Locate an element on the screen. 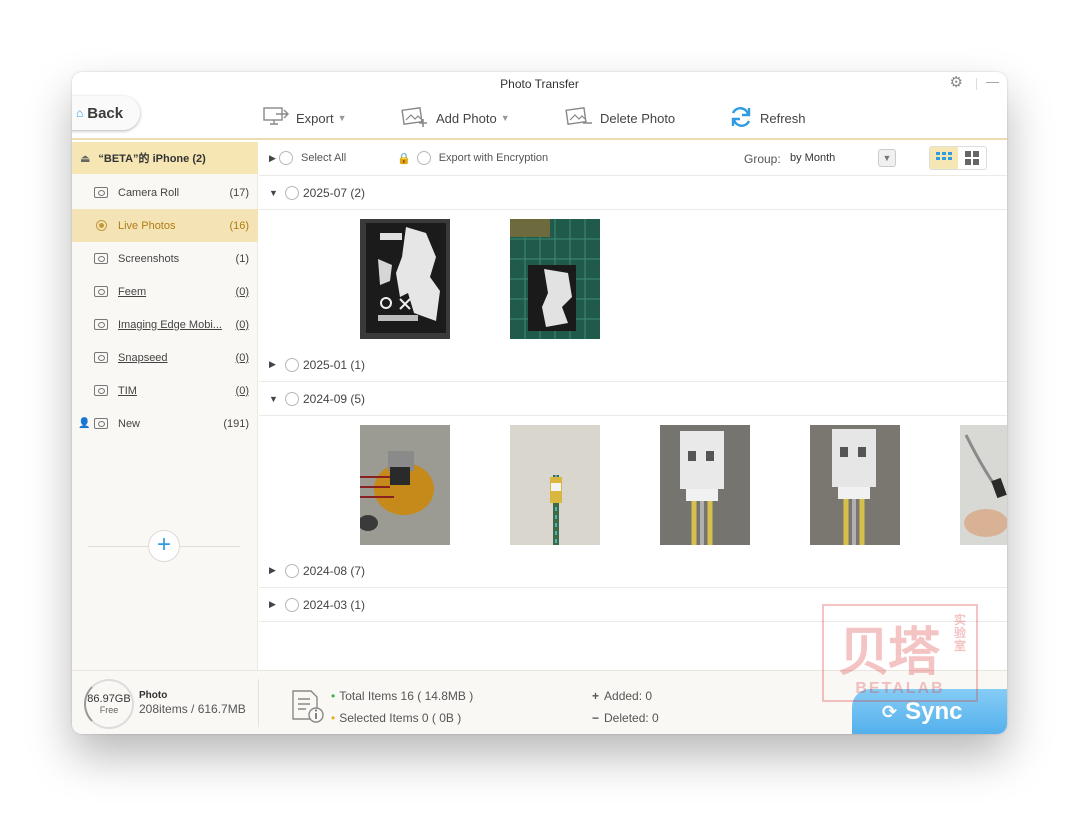 Image resolution: width=1080 pixels, height=831 pixels. refresh-icon is located at coordinates (741, 118).